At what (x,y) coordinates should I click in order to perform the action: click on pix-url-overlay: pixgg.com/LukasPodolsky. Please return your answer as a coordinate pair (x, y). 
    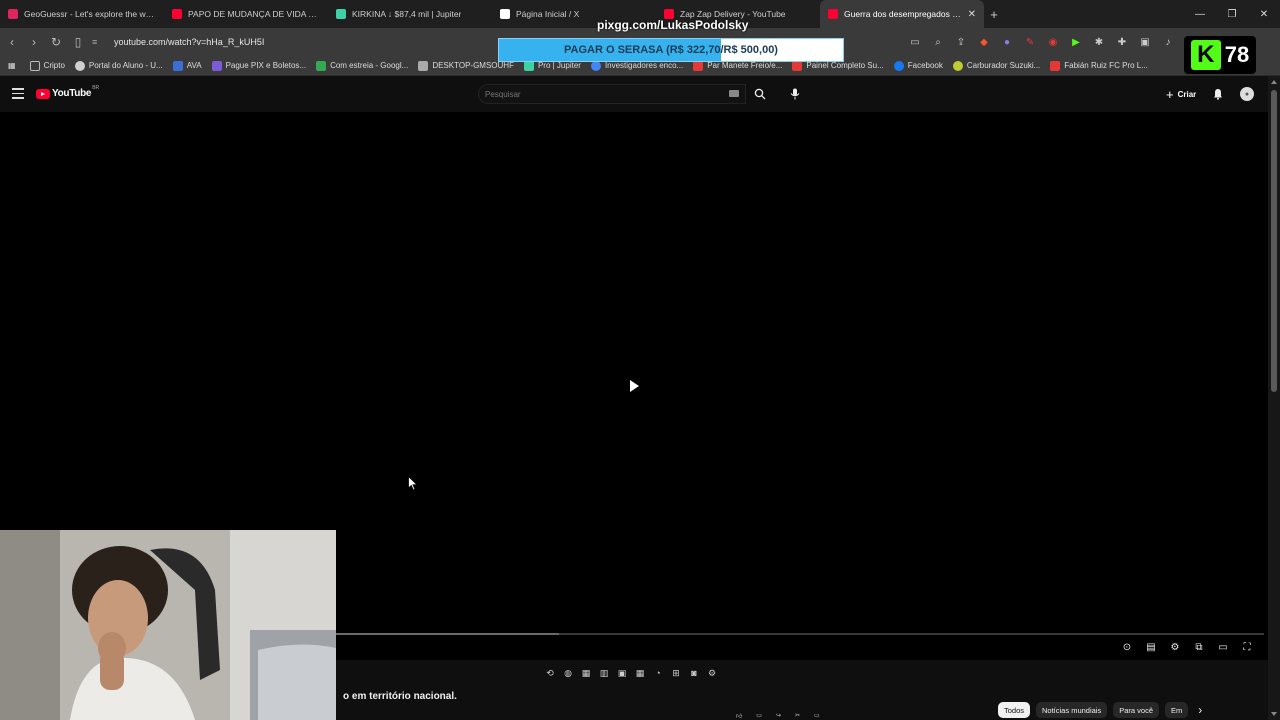
    Looking at the image, I should click on (673, 25).